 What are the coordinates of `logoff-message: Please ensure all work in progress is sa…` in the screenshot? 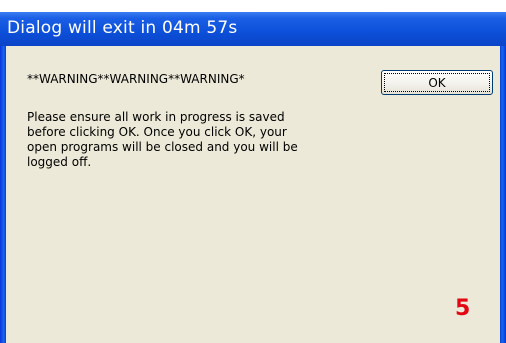 It's located at (162, 139).